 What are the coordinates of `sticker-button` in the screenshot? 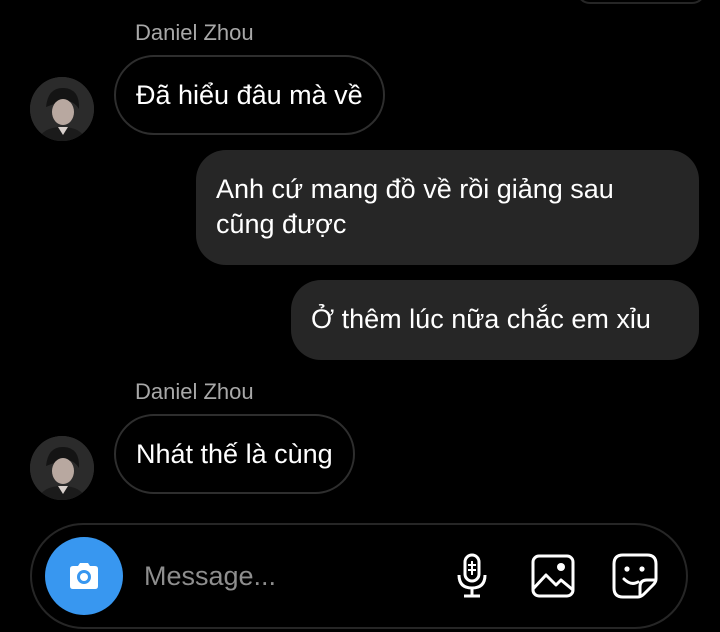 It's located at (635, 576).